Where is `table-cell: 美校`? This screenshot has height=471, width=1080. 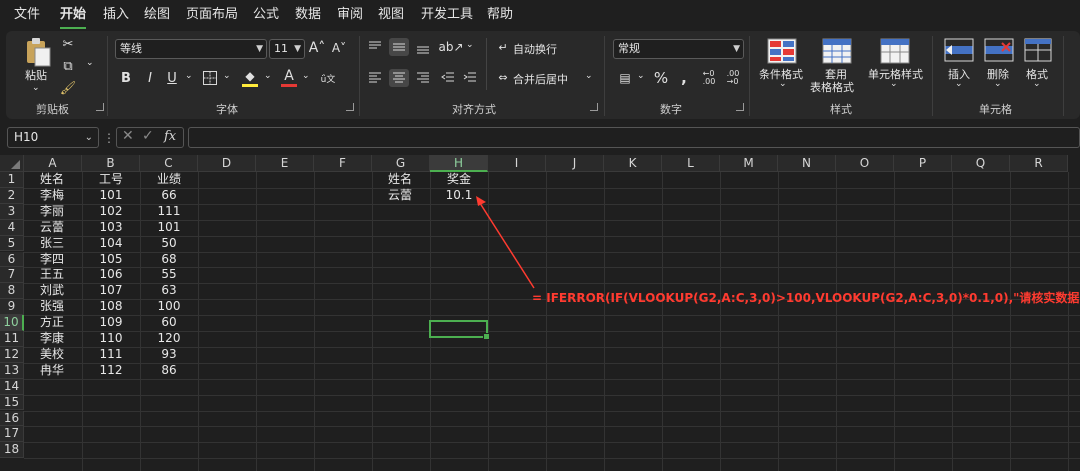
table-cell: 美校 is located at coordinates (53, 354).